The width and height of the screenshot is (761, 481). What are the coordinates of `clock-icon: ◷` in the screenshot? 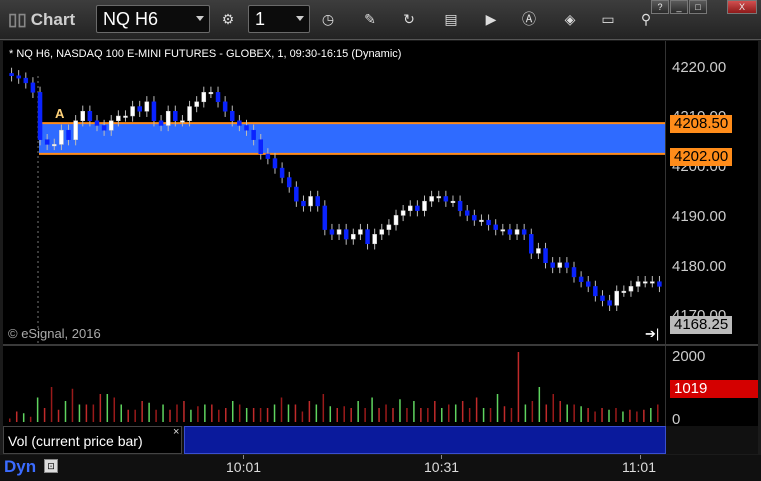 It's located at (328, 19).